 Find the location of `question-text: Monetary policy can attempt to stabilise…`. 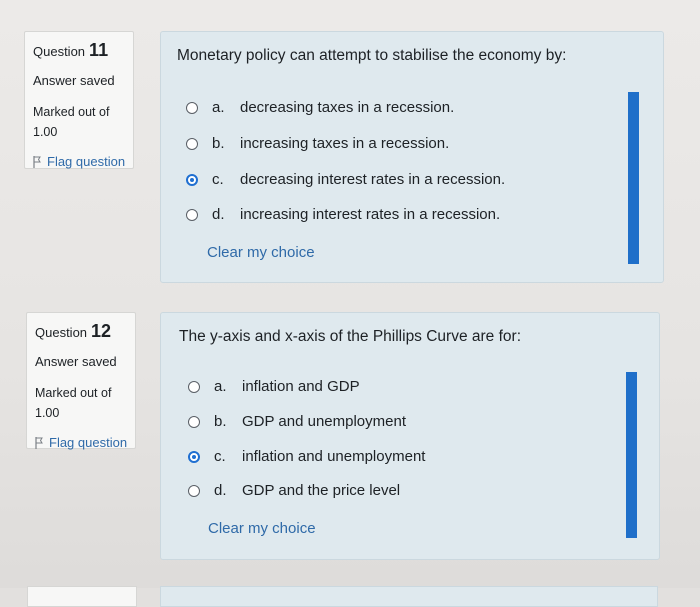

question-text: Monetary policy can attempt to stabilise… is located at coordinates (372, 55).